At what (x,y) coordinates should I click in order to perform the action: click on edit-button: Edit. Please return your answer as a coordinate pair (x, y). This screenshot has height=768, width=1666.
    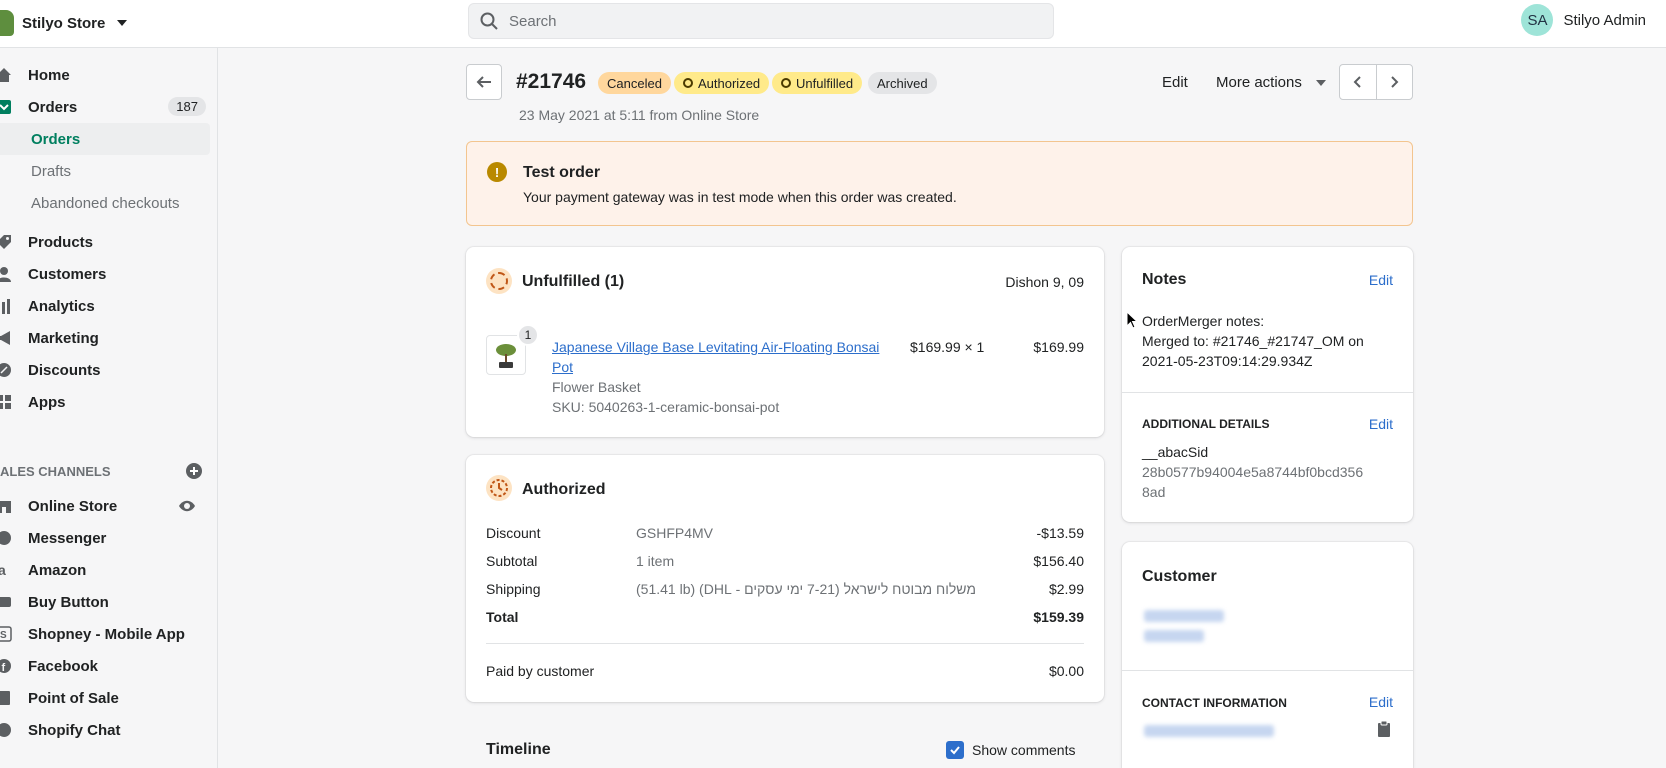
    Looking at the image, I should click on (1175, 82).